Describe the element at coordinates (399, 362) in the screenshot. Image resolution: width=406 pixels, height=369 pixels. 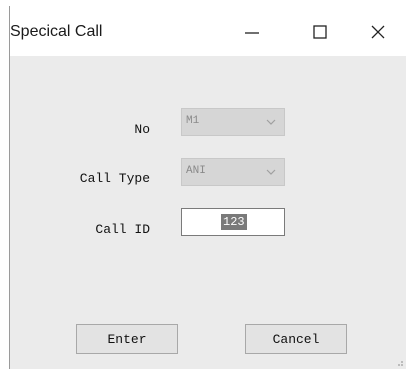
I see `resize-grip-icon` at that location.